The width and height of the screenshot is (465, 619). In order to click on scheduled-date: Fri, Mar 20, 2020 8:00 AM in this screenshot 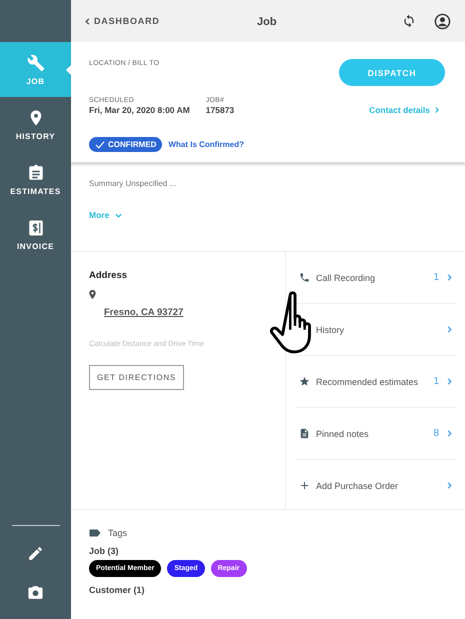, I will do `click(139, 110)`.